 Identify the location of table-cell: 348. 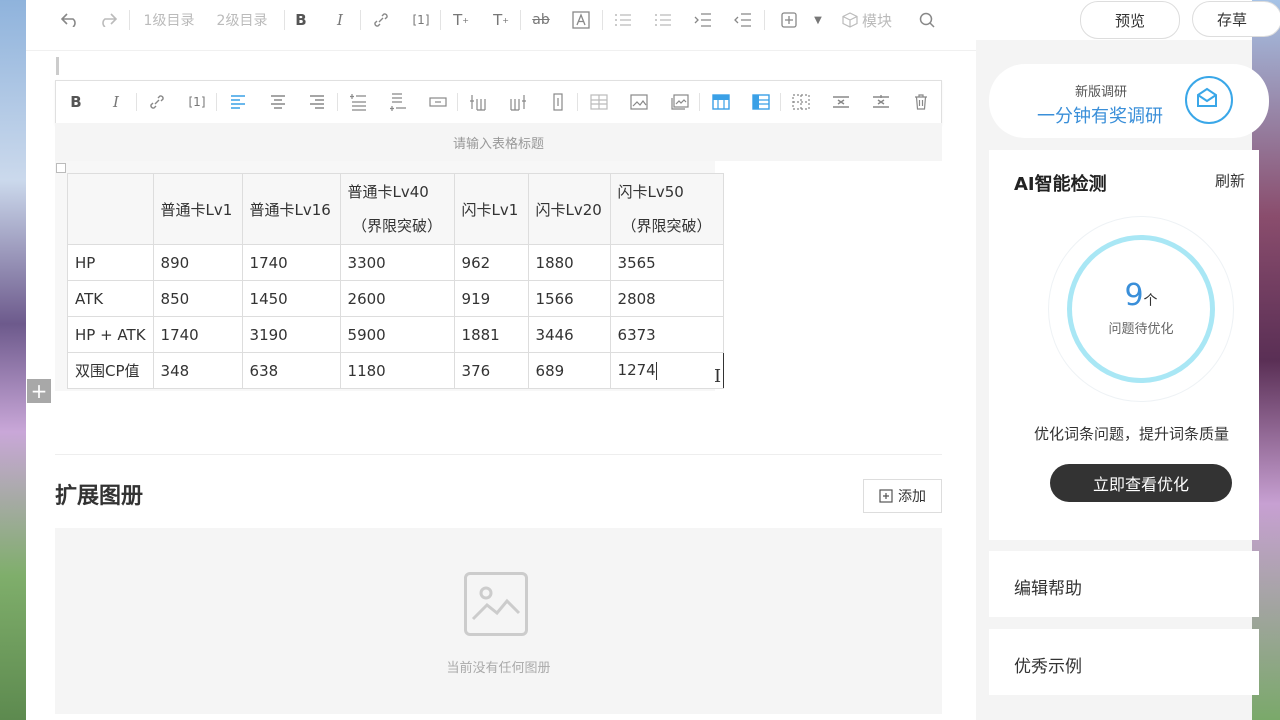
(197, 370).